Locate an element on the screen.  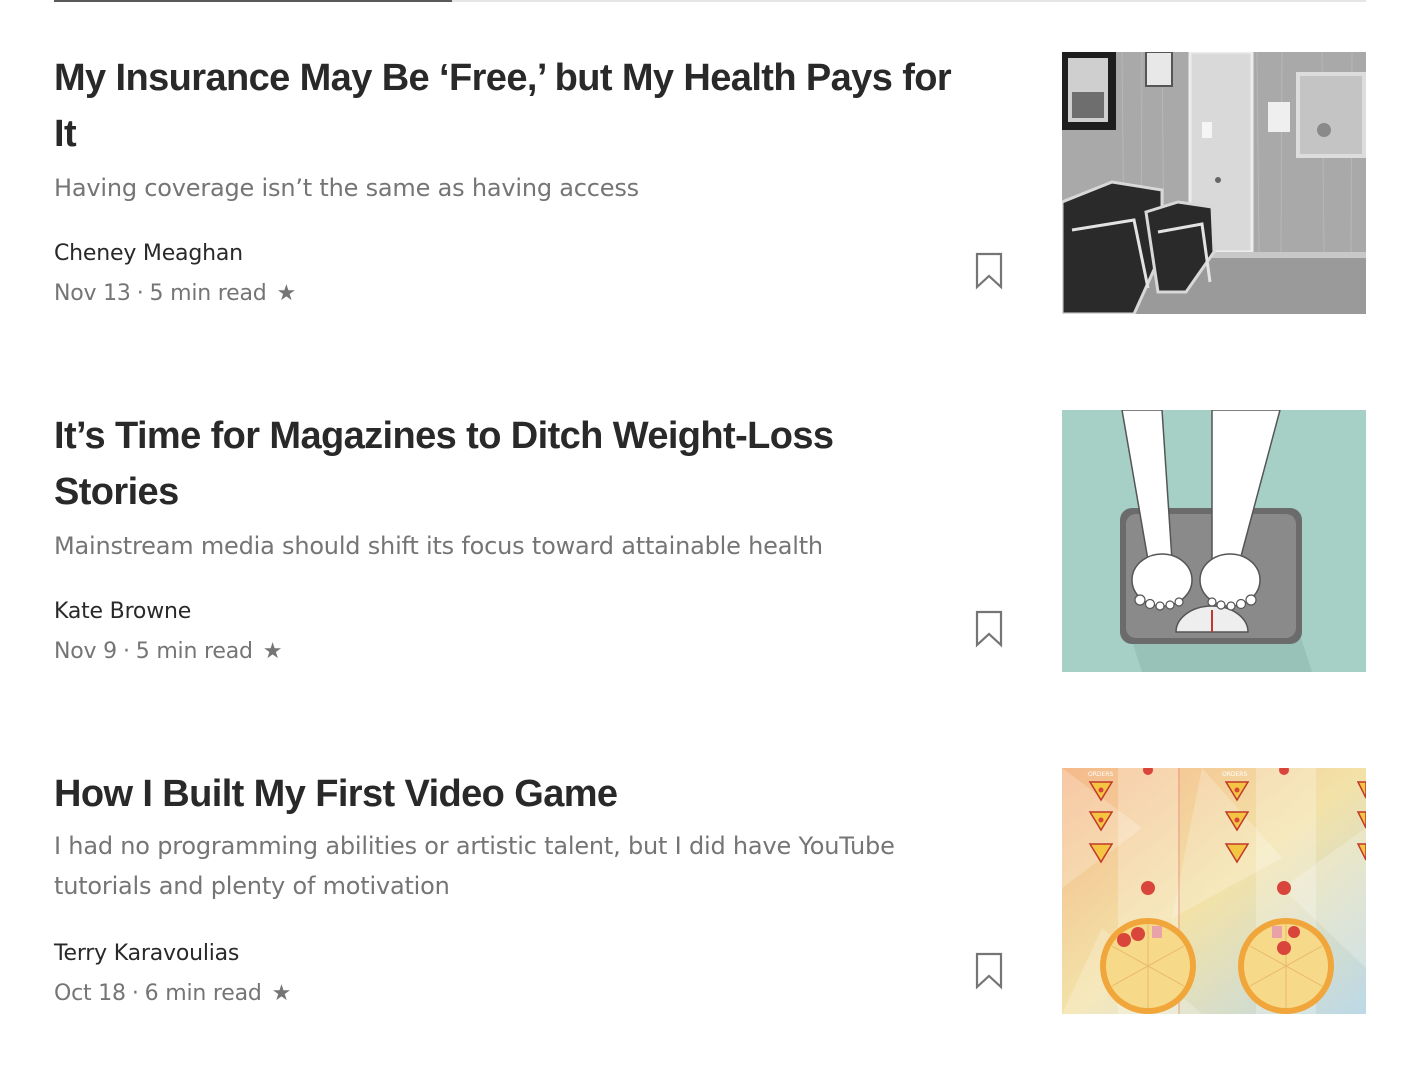
tab-underline-active is located at coordinates (253, 1).